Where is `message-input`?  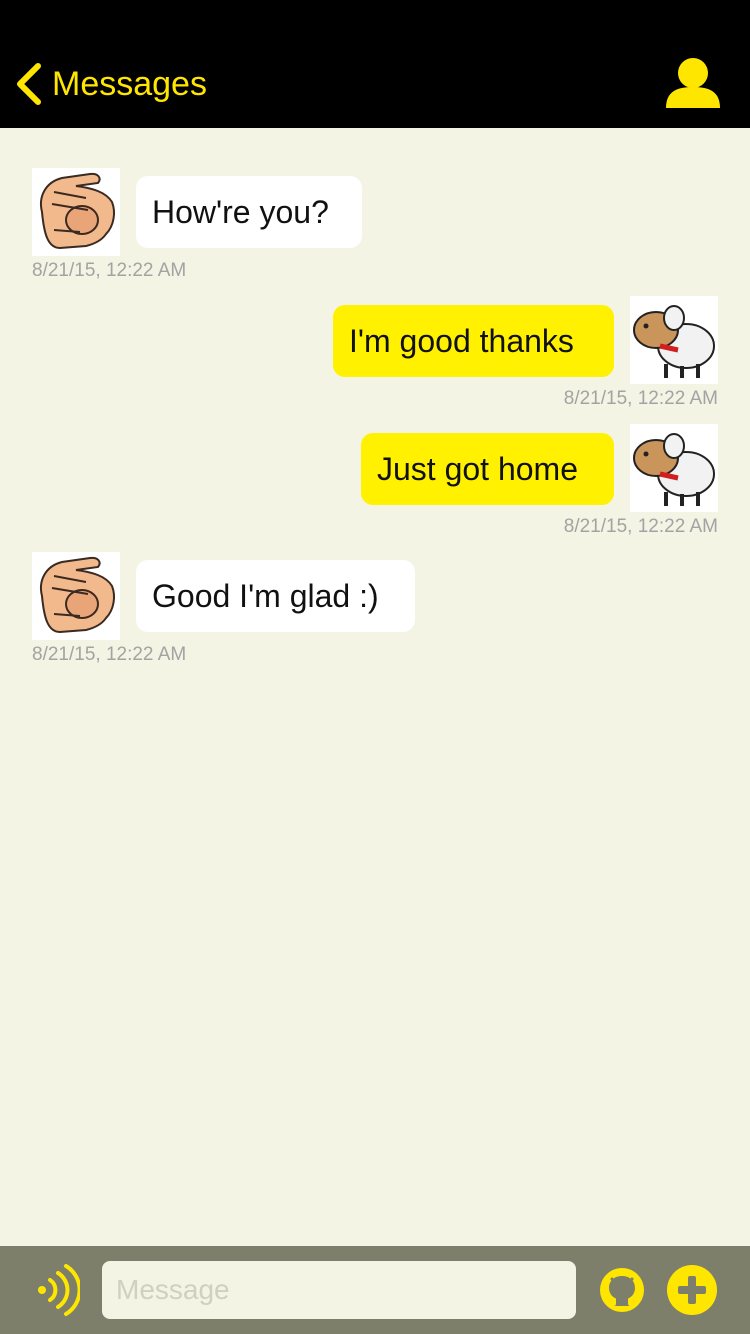
message-input is located at coordinates (339, 1290).